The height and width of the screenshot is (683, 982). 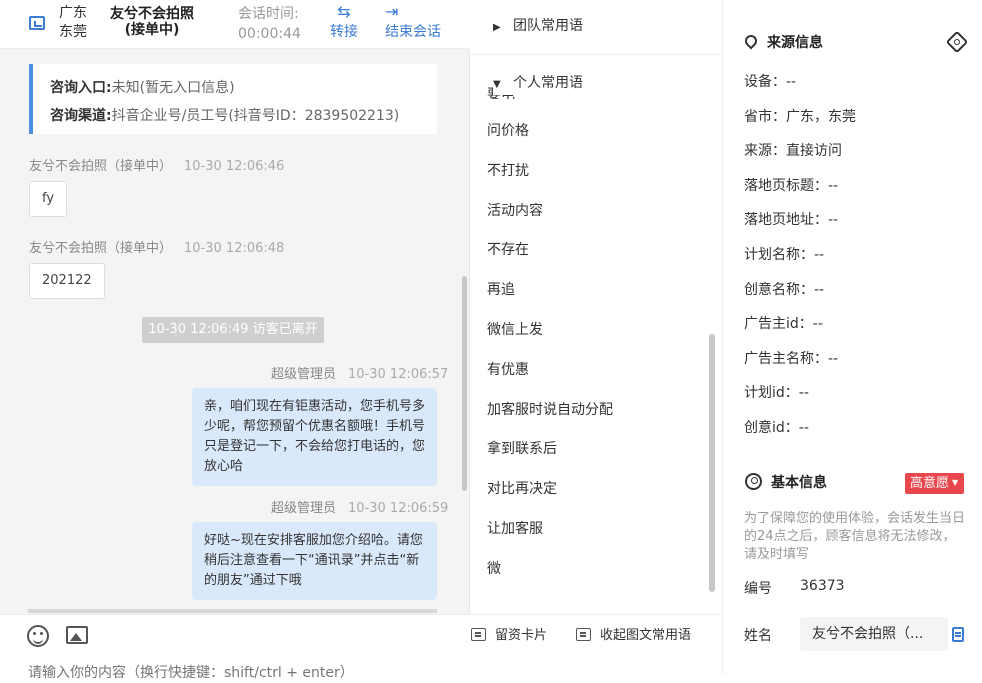 I want to click on leave-card-button: 留资卡片, so click(x=509, y=636).